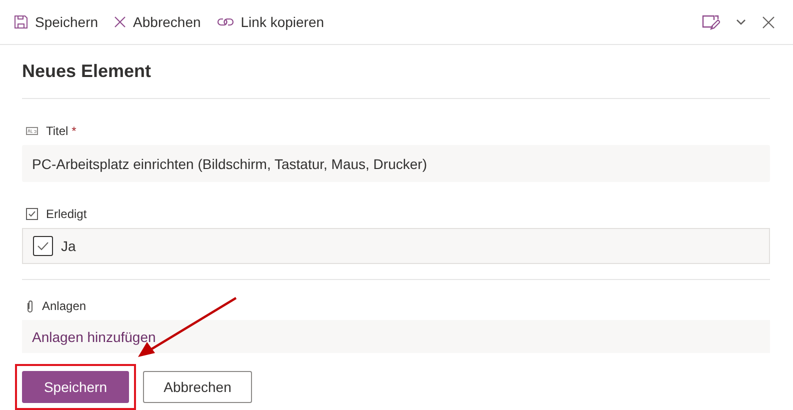 Image resolution: width=793 pixels, height=410 pixels. I want to click on checkbox, so click(43, 246).